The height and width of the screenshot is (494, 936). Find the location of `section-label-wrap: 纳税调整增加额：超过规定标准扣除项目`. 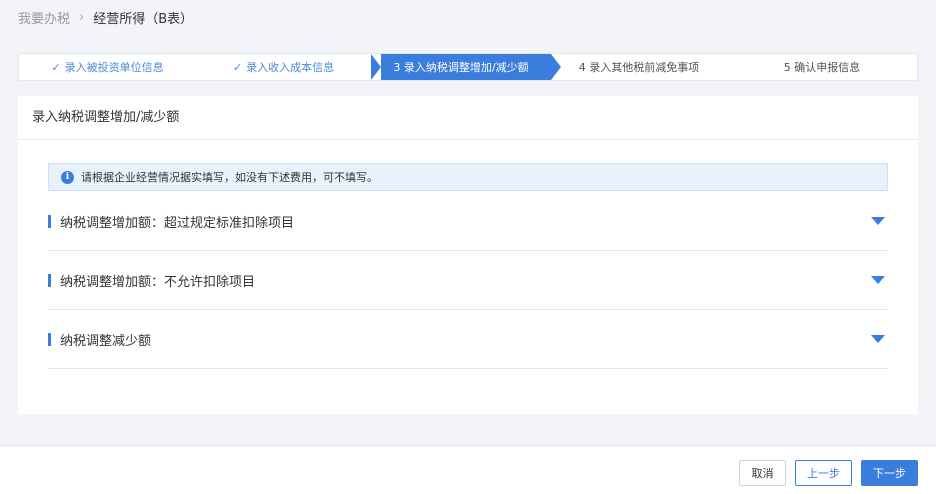

section-label-wrap: 纳税调整增加额：超过规定标准扣除项目 is located at coordinates (171, 221).